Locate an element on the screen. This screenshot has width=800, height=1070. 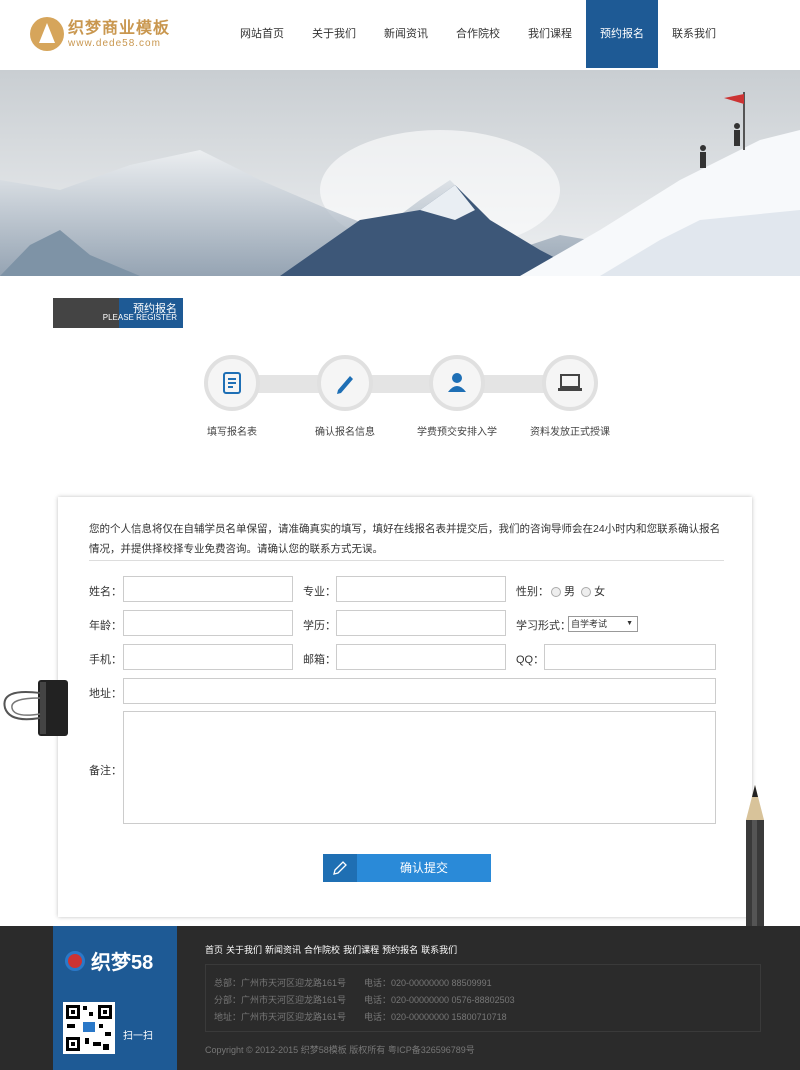
age-input is located at coordinates (208, 623).